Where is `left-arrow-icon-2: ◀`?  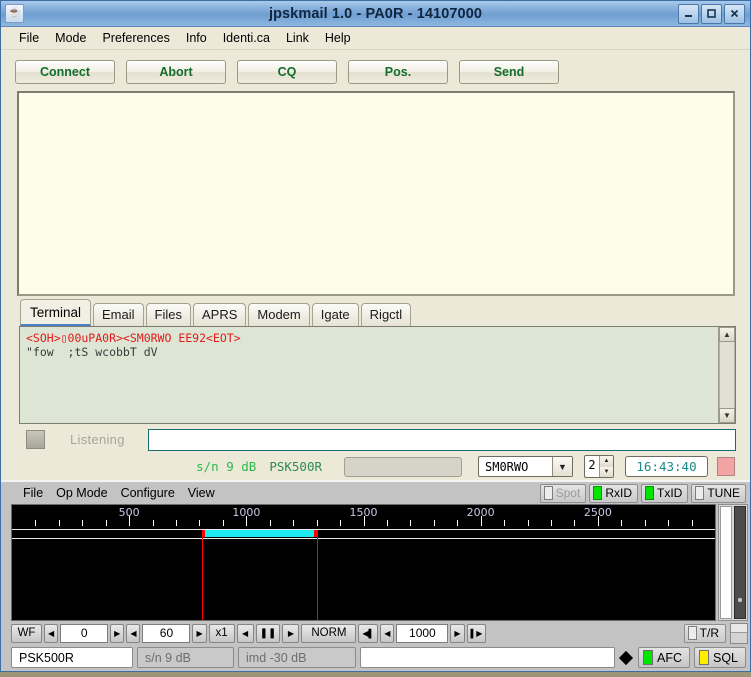
left-arrow-icon-2: ◀ is located at coordinates (133, 633).